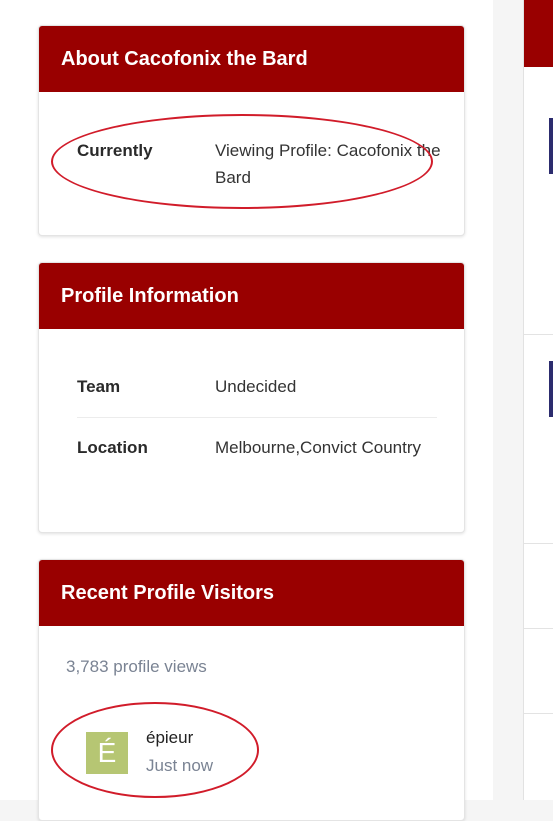 This screenshot has height=821, width=553. Describe the element at coordinates (169, 738) in the screenshot. I see `visitor-name-link: épieur` at that location.